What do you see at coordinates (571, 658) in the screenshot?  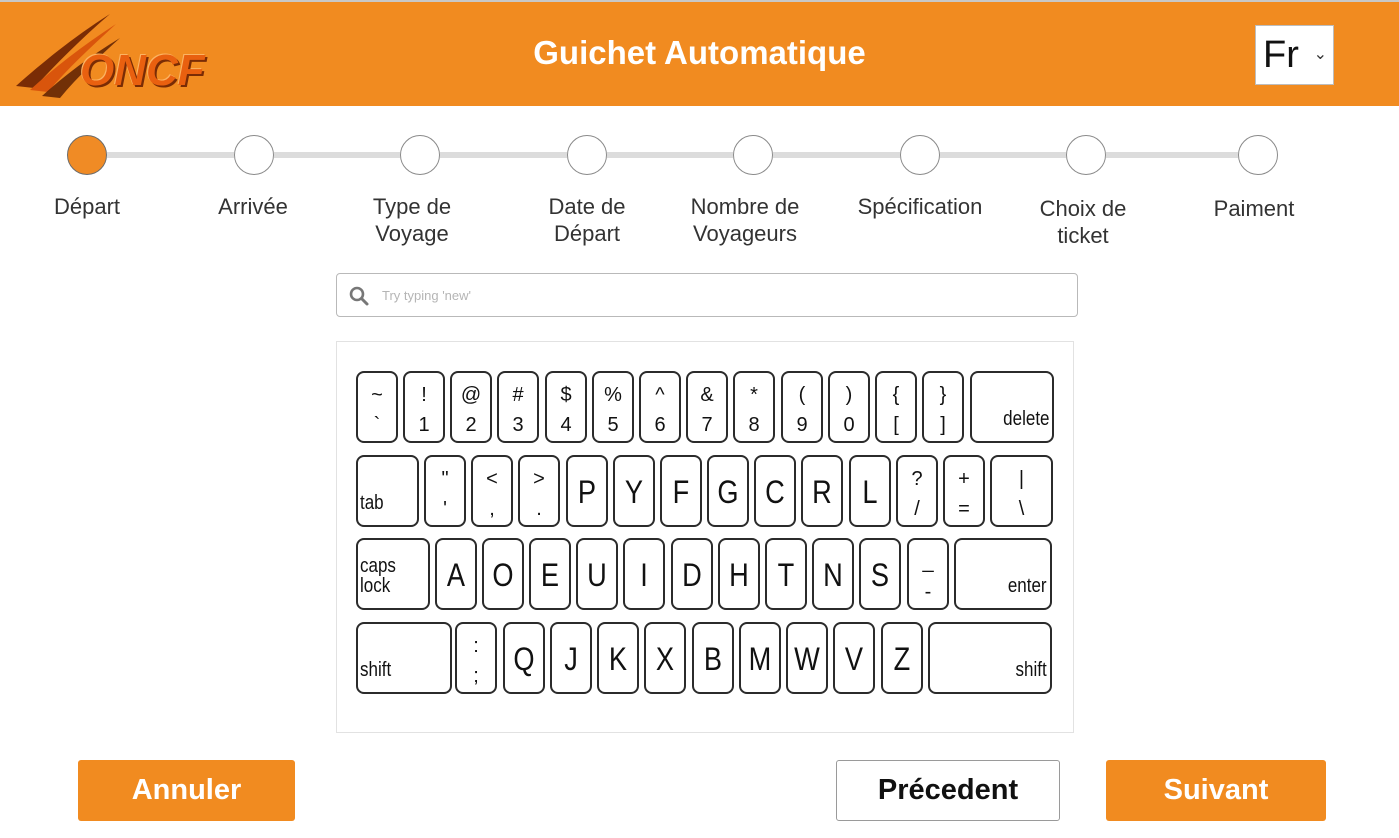 I see `key-j: J` at bounding box center [571, 658].